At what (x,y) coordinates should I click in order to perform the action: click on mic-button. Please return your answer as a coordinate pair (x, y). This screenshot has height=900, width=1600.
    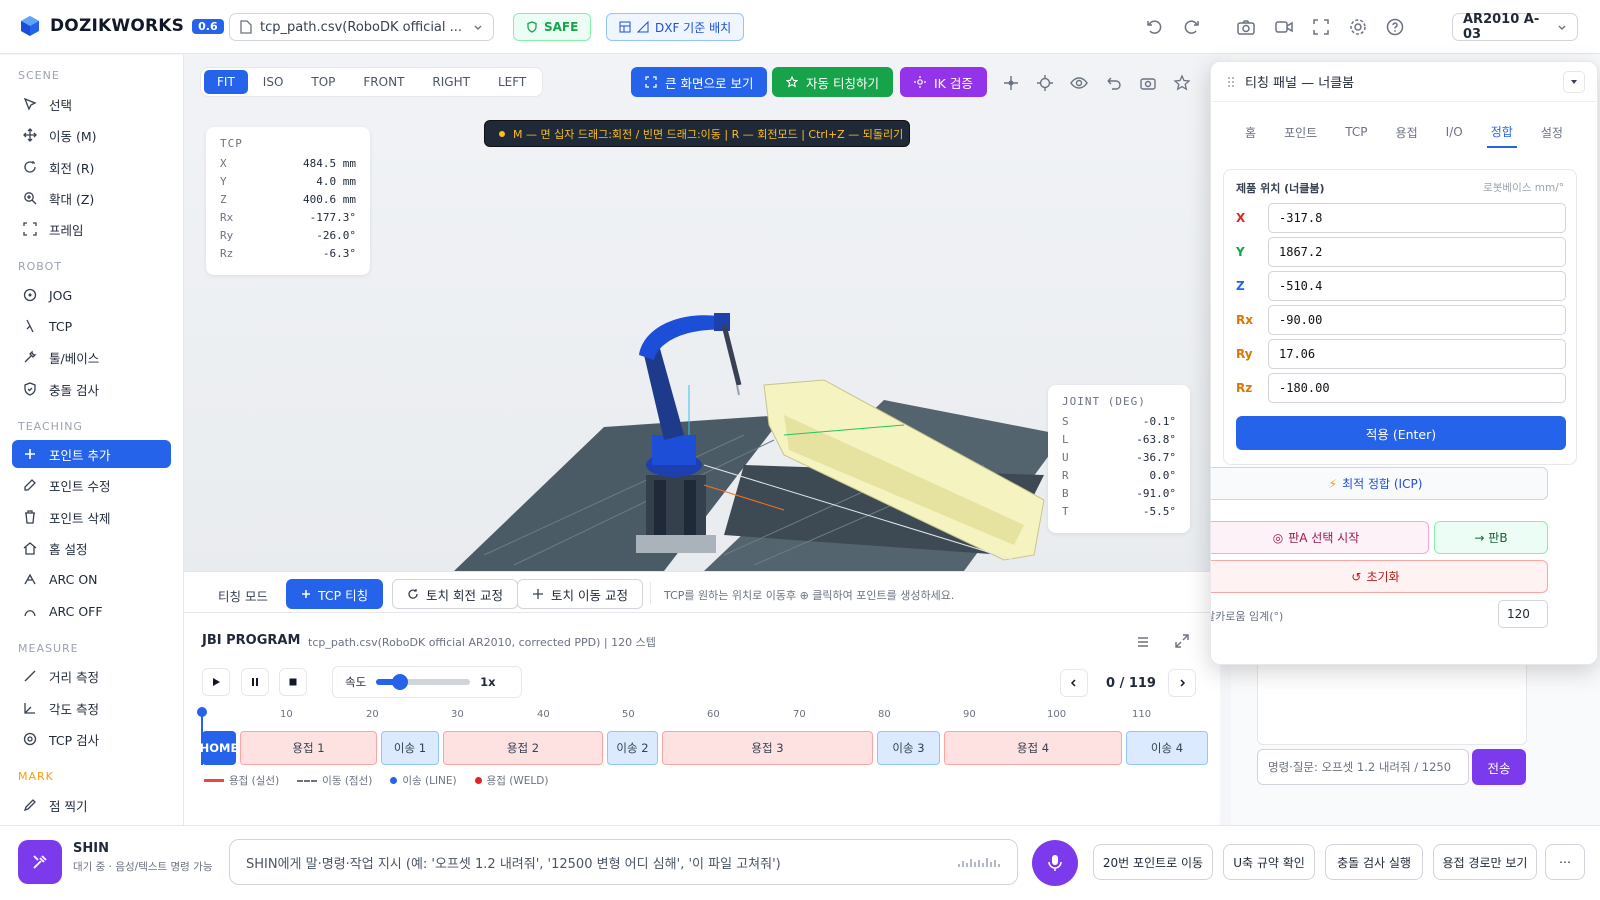
    Looking at the image, I should click on (1055, 863).